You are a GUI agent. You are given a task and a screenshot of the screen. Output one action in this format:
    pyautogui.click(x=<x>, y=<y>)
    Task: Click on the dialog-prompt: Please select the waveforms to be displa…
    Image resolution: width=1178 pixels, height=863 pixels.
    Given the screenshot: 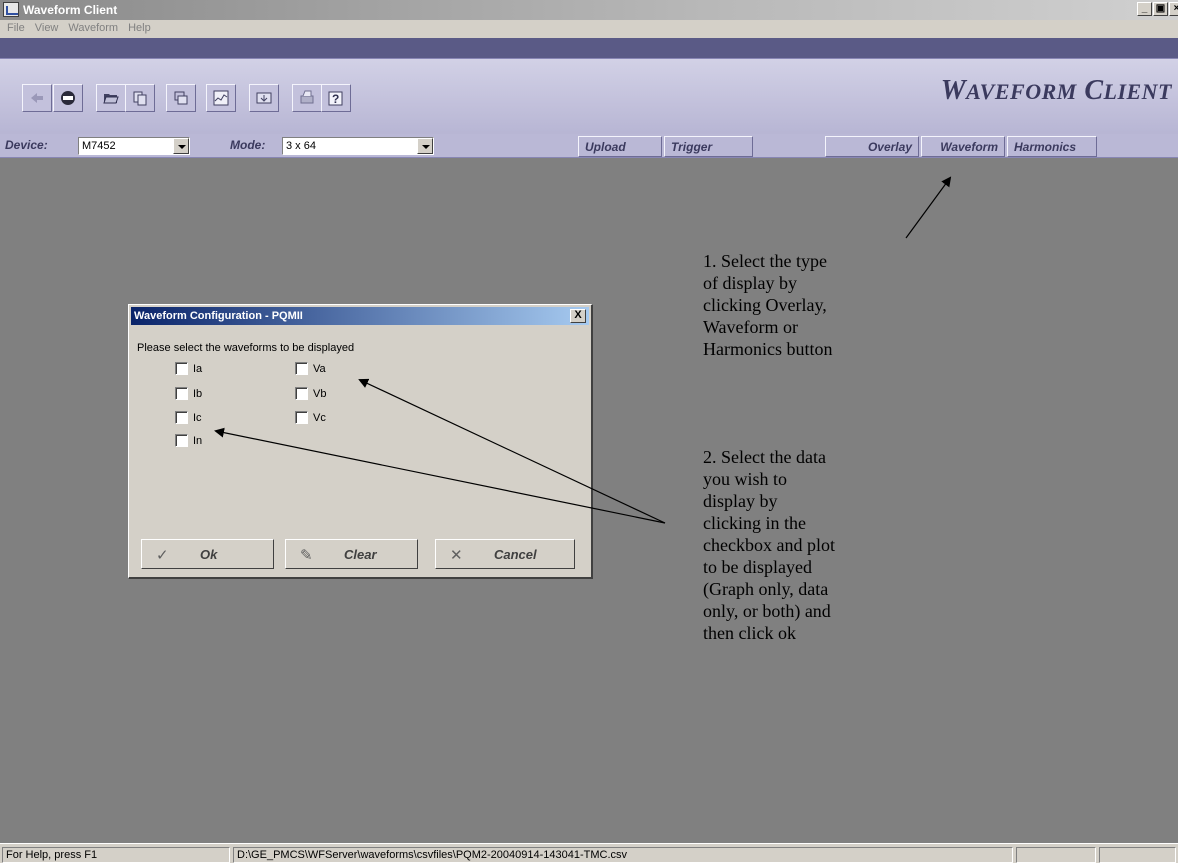 What is the action you would take?
    pyautogui.click(x=246, y=348)
    